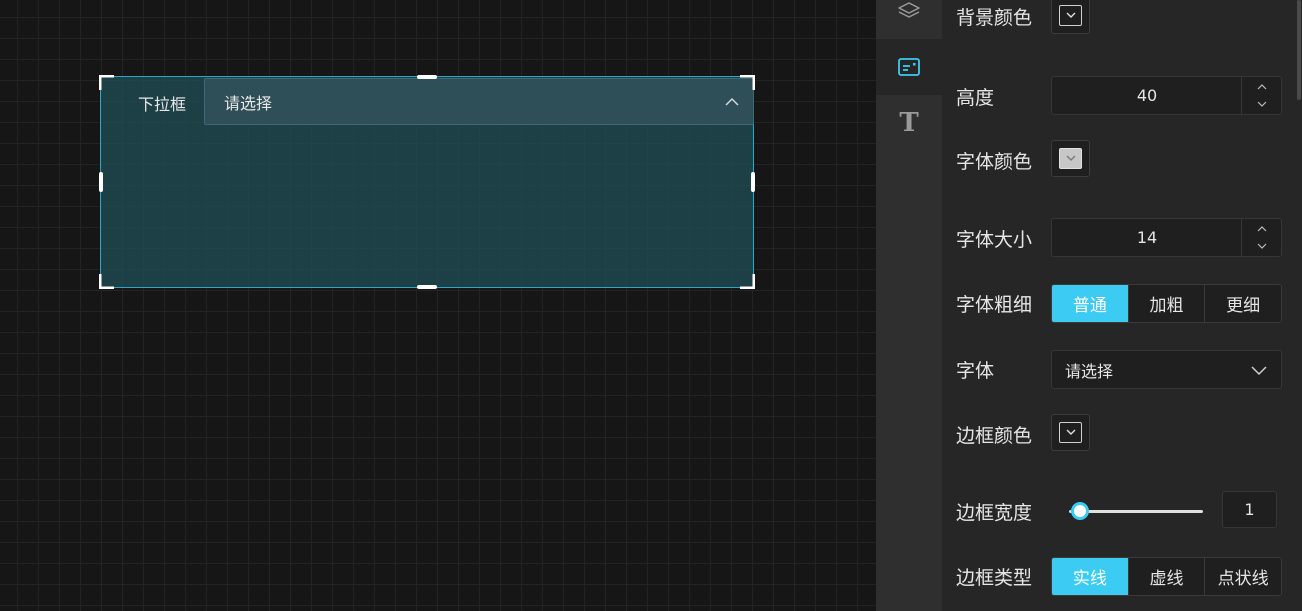 The width and height of the screenshot is (1302, 611). What do you see at coordinates (101, 182) in the screenshot?
I see `resize-handle-left` at bounding box center [101, 182].